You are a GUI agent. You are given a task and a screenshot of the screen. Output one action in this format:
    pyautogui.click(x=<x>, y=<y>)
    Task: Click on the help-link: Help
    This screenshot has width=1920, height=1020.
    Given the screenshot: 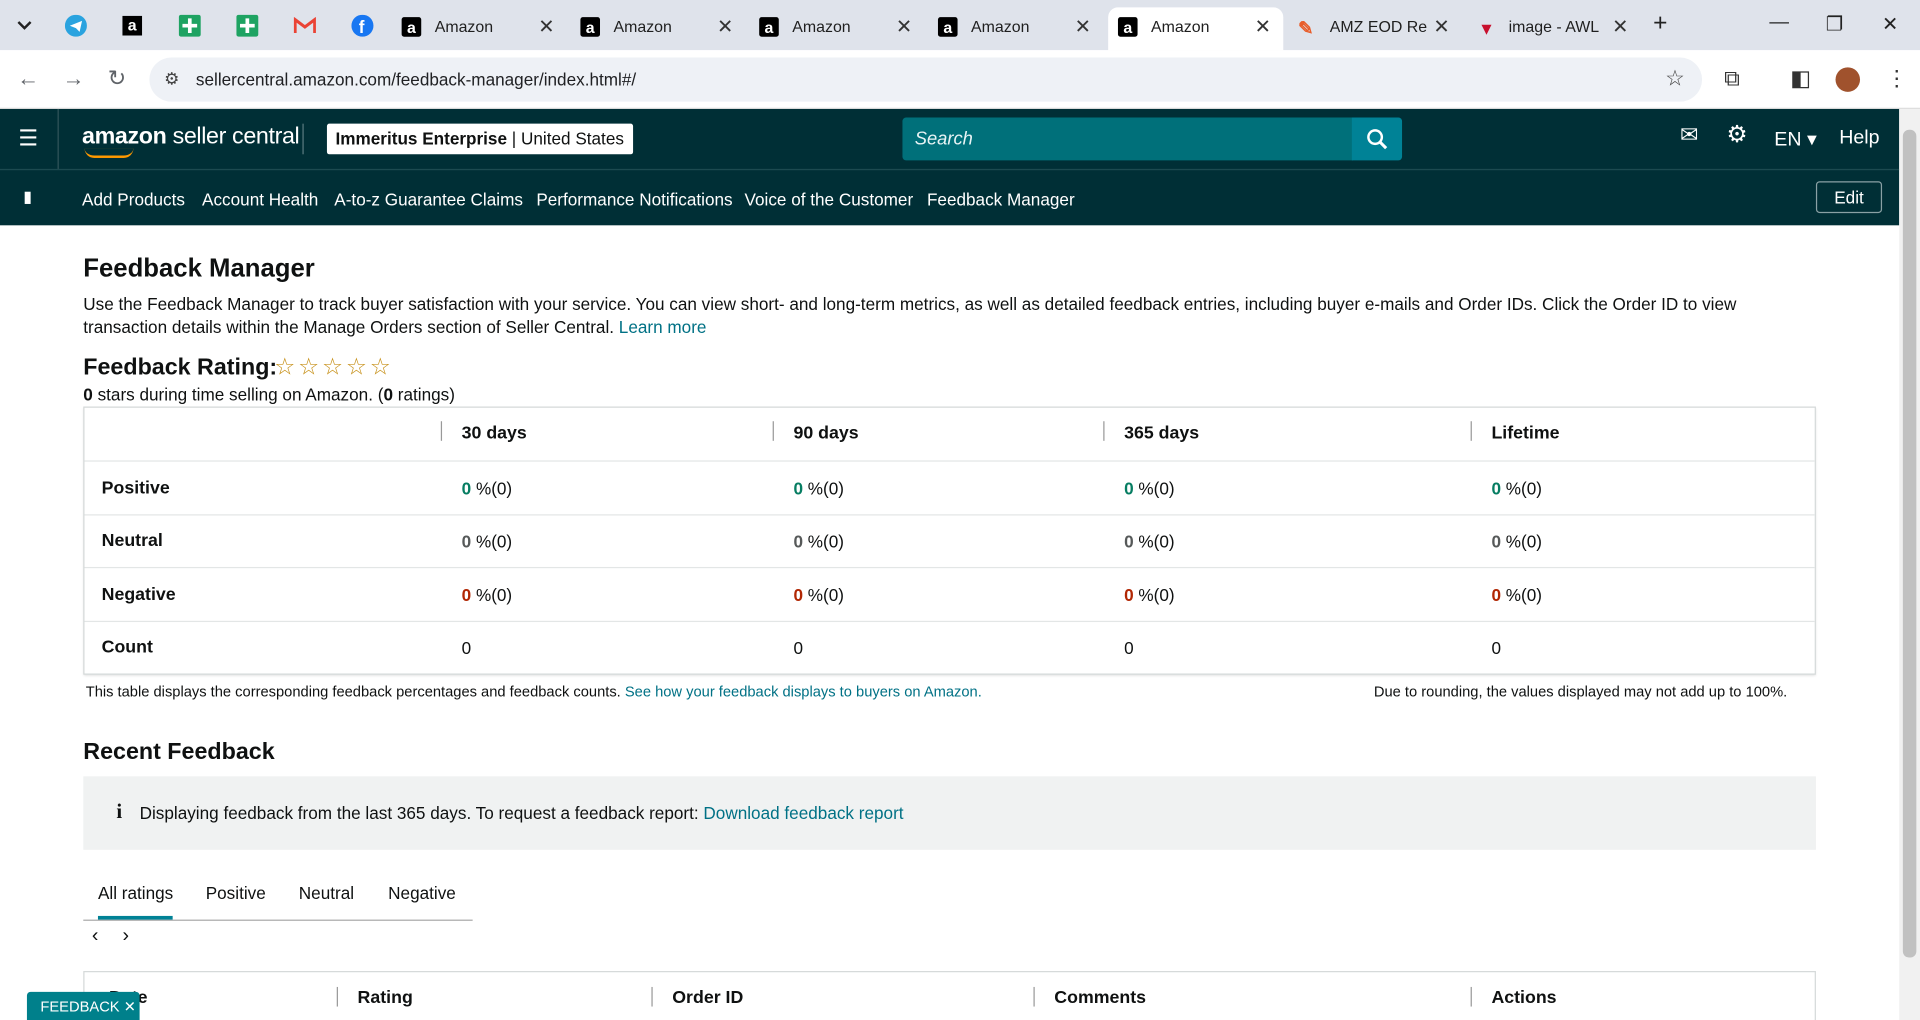 What is the action you would take?
    pyautogui.click(x=1859, y=138)
    